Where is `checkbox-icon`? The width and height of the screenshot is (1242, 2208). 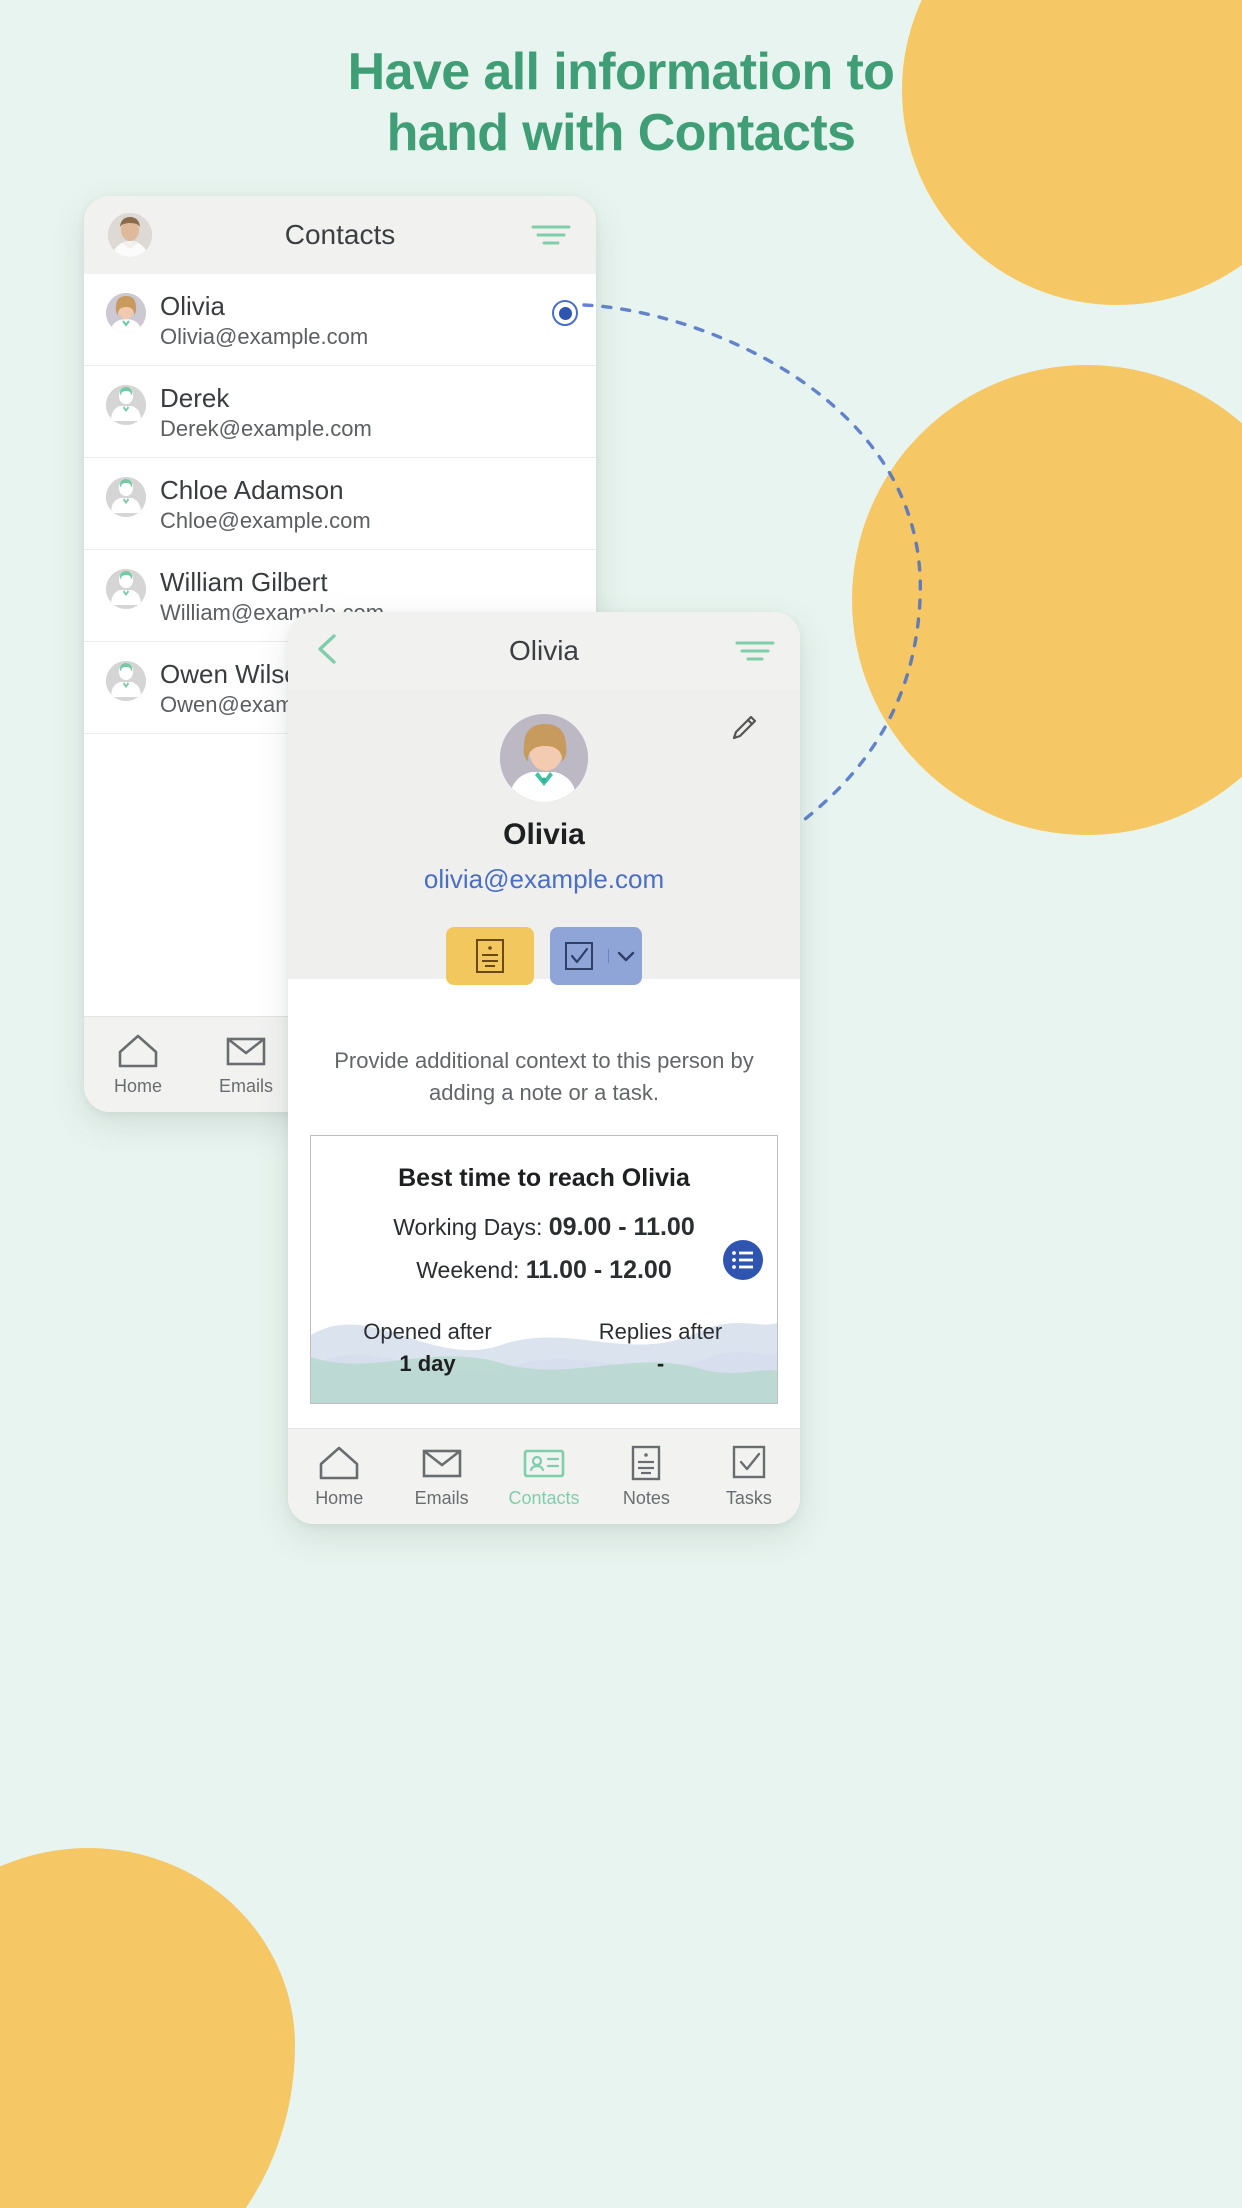
checkbox-icon is located at coordinates (579, 956).